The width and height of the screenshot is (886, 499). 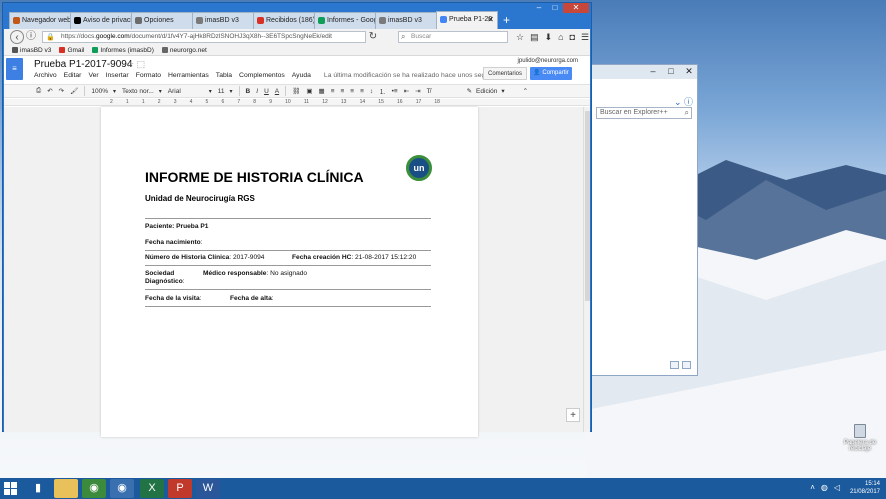 I want to click on taskbar-app-icon: ▮, so click(x=38, y=488).